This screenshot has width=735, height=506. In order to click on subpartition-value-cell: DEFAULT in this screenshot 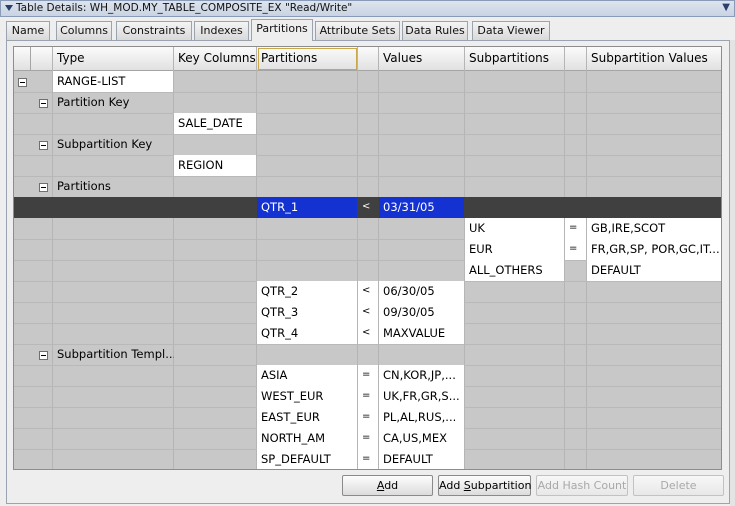, I will do `click(654, 270)`.